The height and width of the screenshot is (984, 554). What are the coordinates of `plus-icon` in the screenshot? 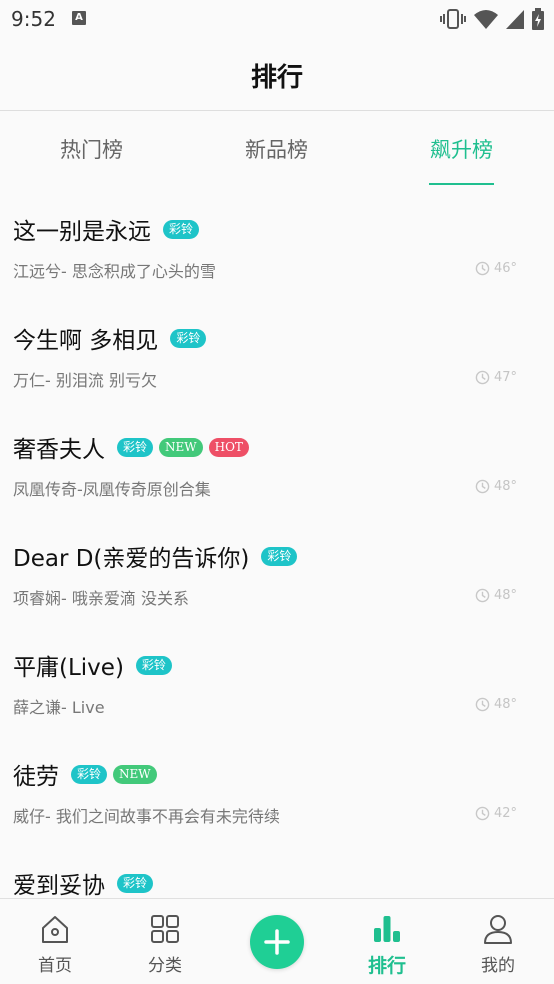 It's located at (277, 942).